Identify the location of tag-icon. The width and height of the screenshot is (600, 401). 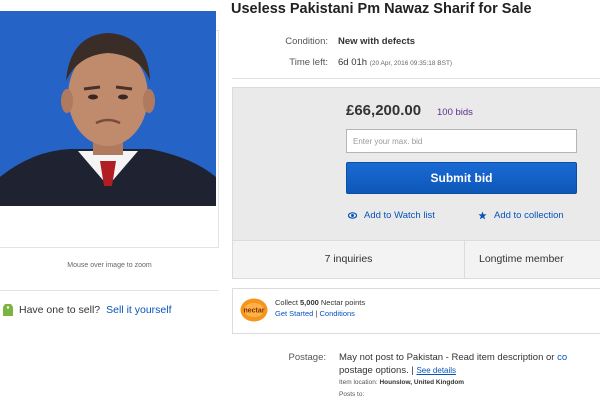
(8, 310).